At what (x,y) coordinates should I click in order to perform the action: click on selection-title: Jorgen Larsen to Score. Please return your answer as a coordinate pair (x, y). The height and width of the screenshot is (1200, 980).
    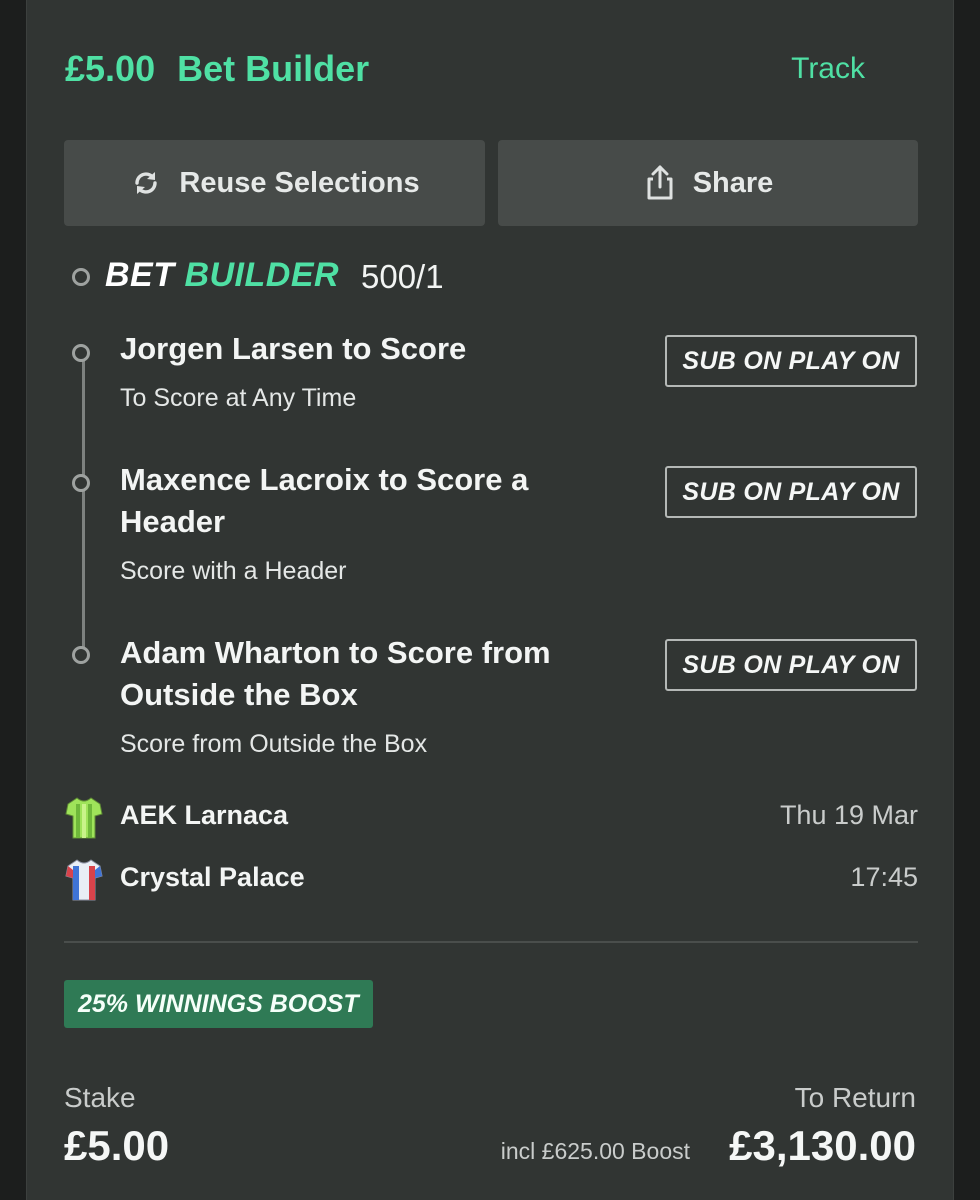
    Looking at the image, I should click on (370, 349).